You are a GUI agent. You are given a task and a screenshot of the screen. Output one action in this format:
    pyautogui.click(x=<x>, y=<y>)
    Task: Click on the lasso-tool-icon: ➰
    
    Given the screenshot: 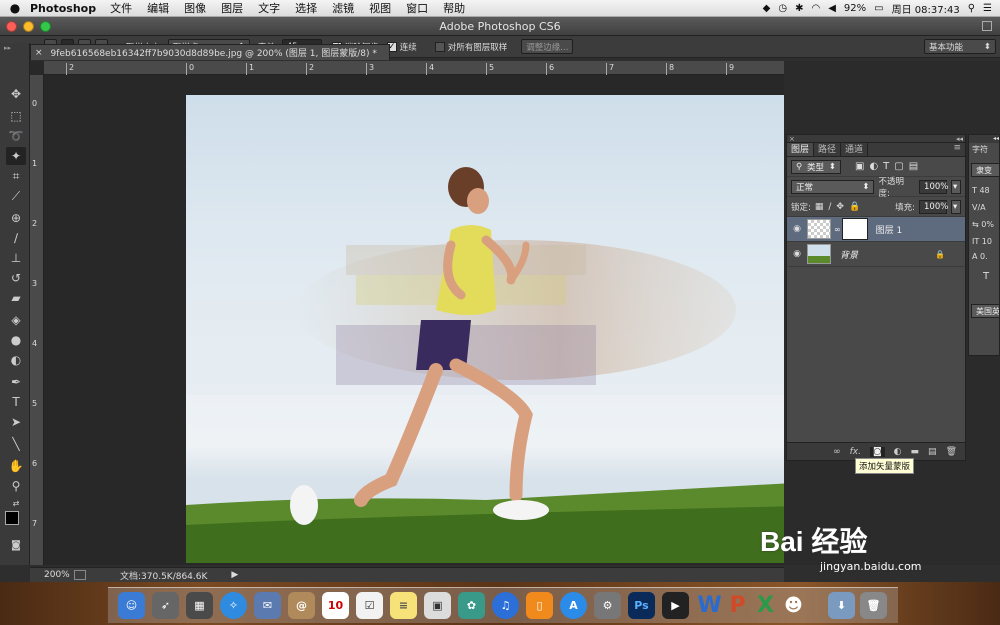 What is the action you would take?
    pyautogui.click(x=16, y=136)
    